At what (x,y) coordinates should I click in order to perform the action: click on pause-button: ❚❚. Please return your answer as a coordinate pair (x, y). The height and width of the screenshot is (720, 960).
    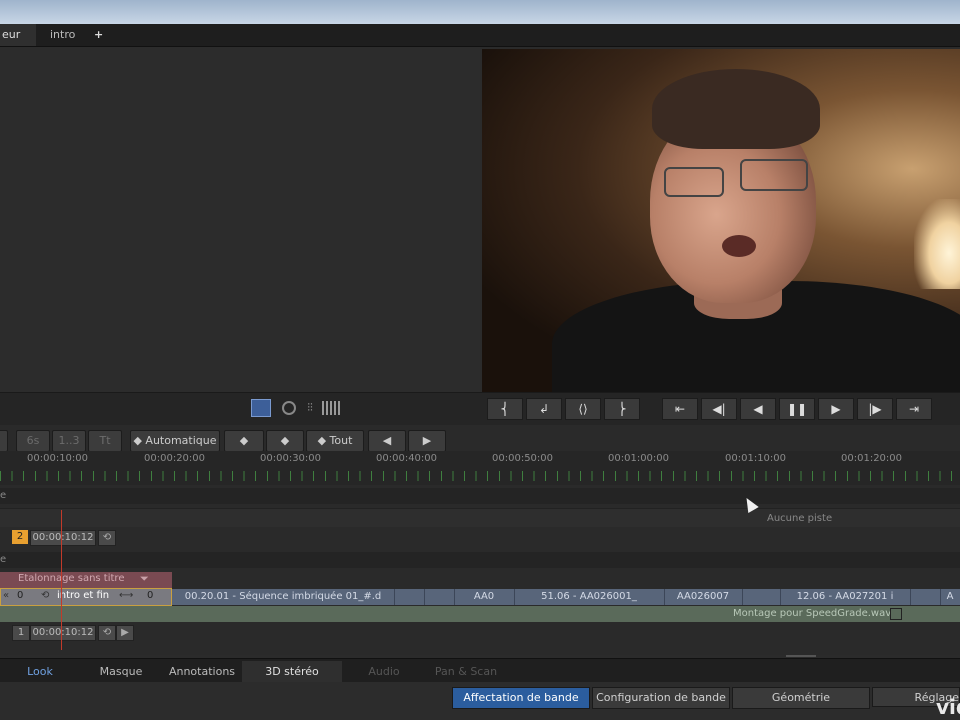
    Looking at the image, I should click on (797, 409).